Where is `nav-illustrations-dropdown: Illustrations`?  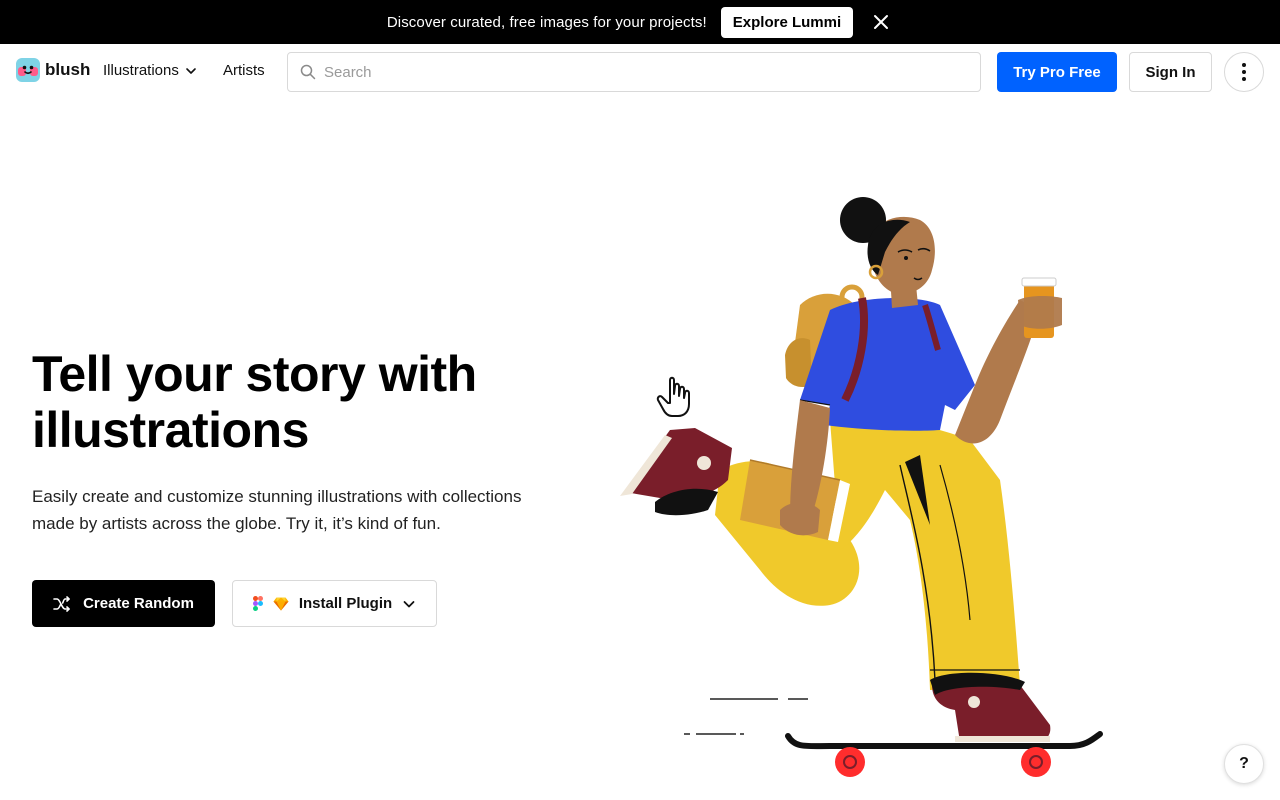 nav-illustrations-dropdown: Illustrations is located at coordinates (150, 70).